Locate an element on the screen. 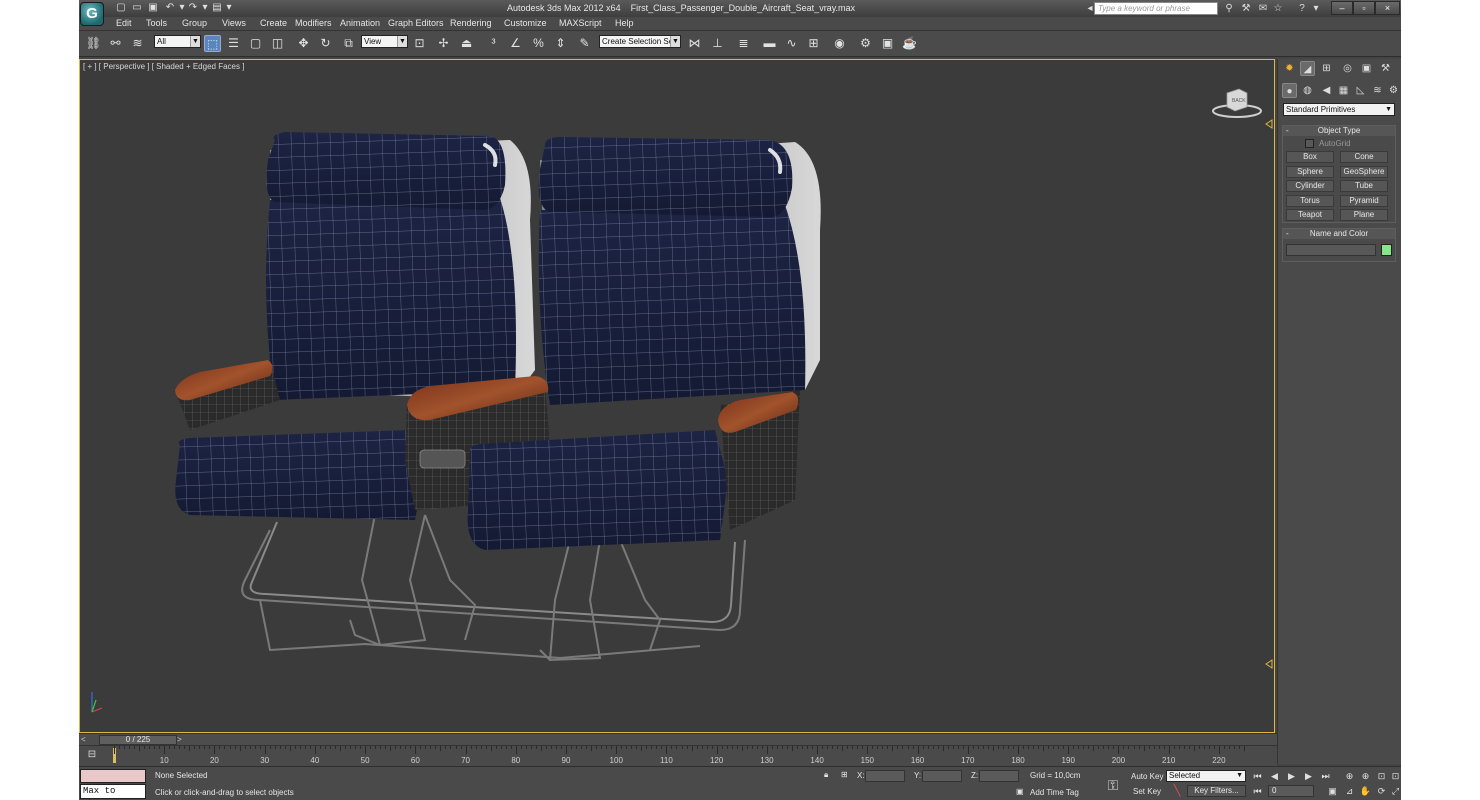 Image resolution: width=1480 pixels, height=800 pixels. select-object-icon: ⬚ is located at coordinates (212, 43).